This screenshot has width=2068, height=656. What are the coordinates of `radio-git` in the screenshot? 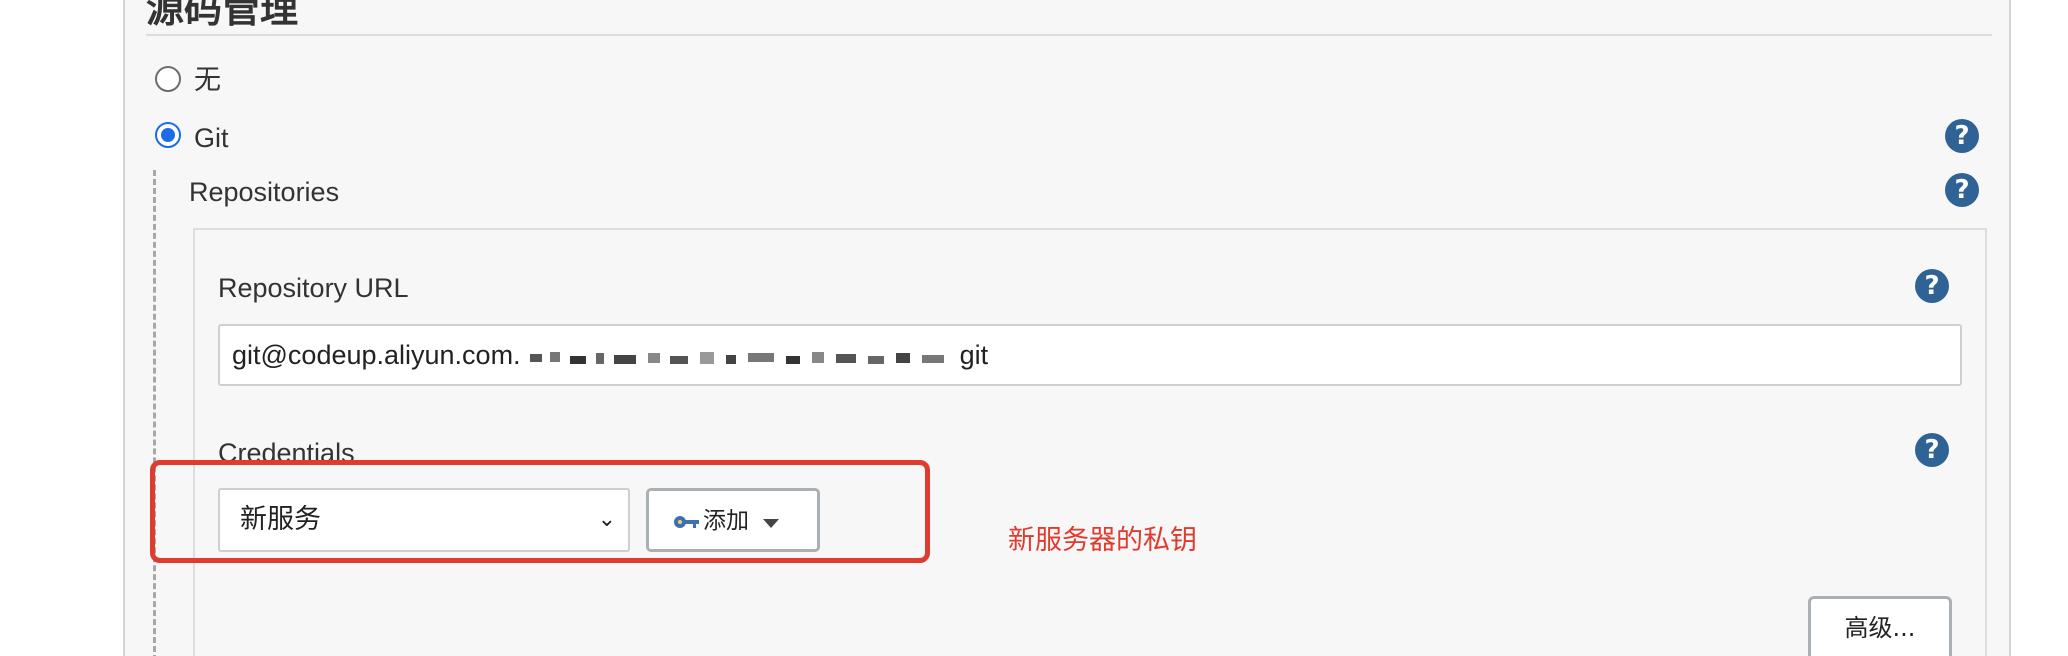 It's located at (168, 135).